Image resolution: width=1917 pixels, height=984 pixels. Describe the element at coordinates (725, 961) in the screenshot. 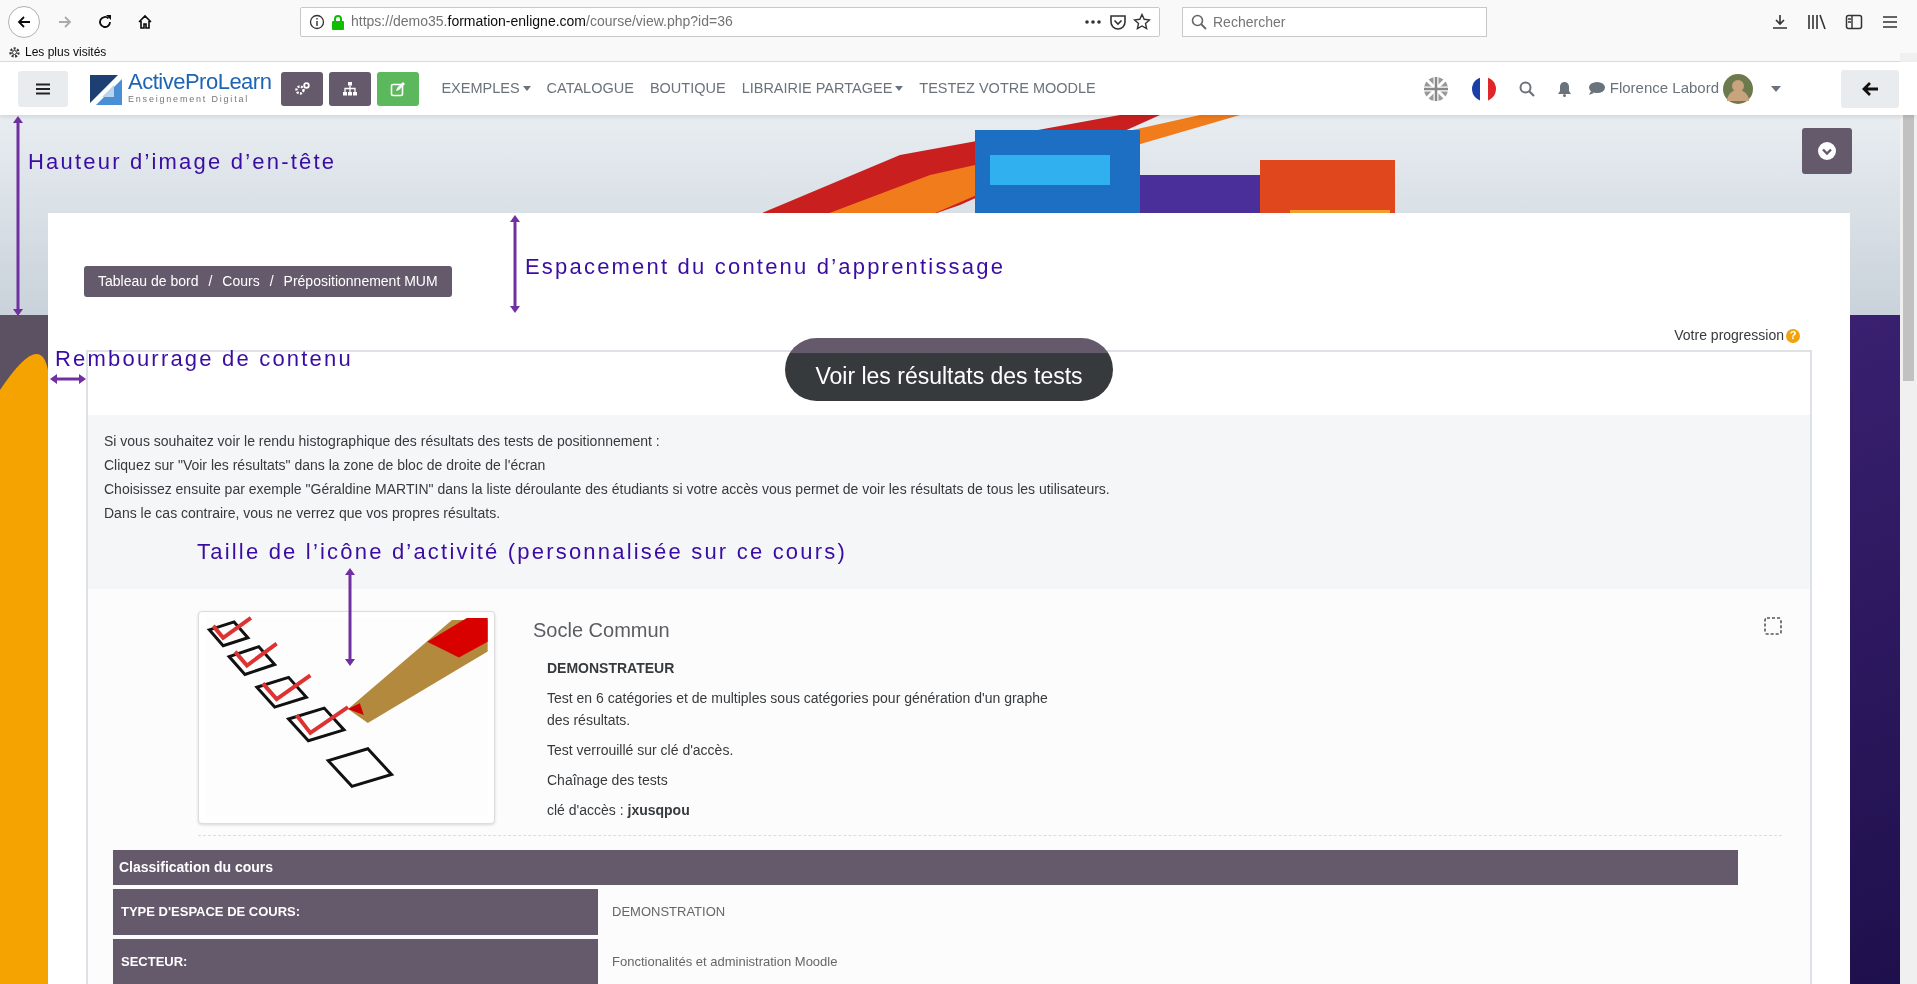

I see `classification-value: Fonctionalités et administration Moodle` at that location.